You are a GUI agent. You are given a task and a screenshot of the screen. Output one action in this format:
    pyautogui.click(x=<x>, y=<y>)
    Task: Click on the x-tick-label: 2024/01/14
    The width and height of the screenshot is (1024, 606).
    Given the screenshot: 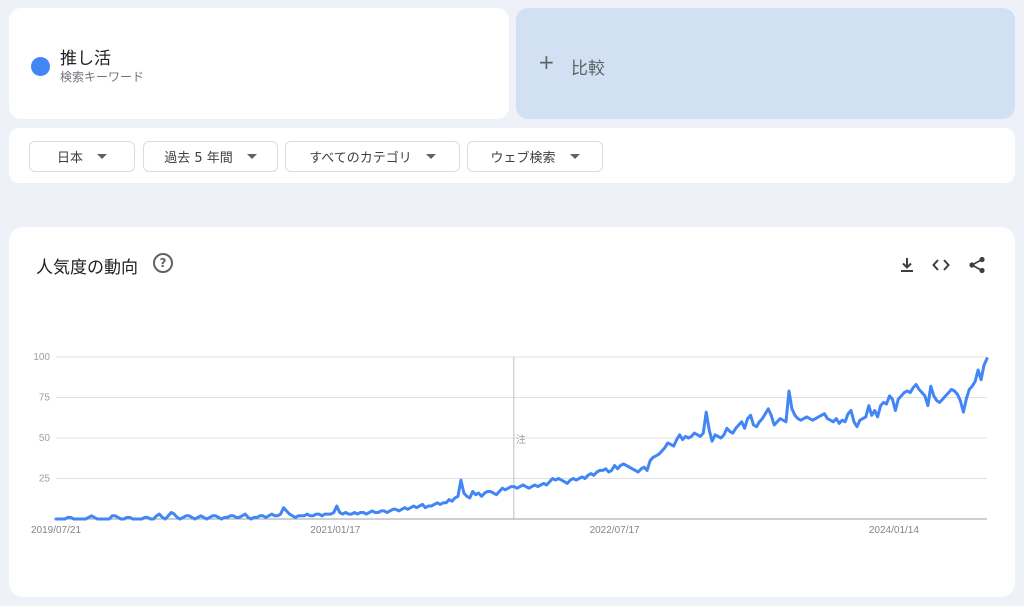 What is the action you would take?
    pyautogui.click(x=894, y=530)
    